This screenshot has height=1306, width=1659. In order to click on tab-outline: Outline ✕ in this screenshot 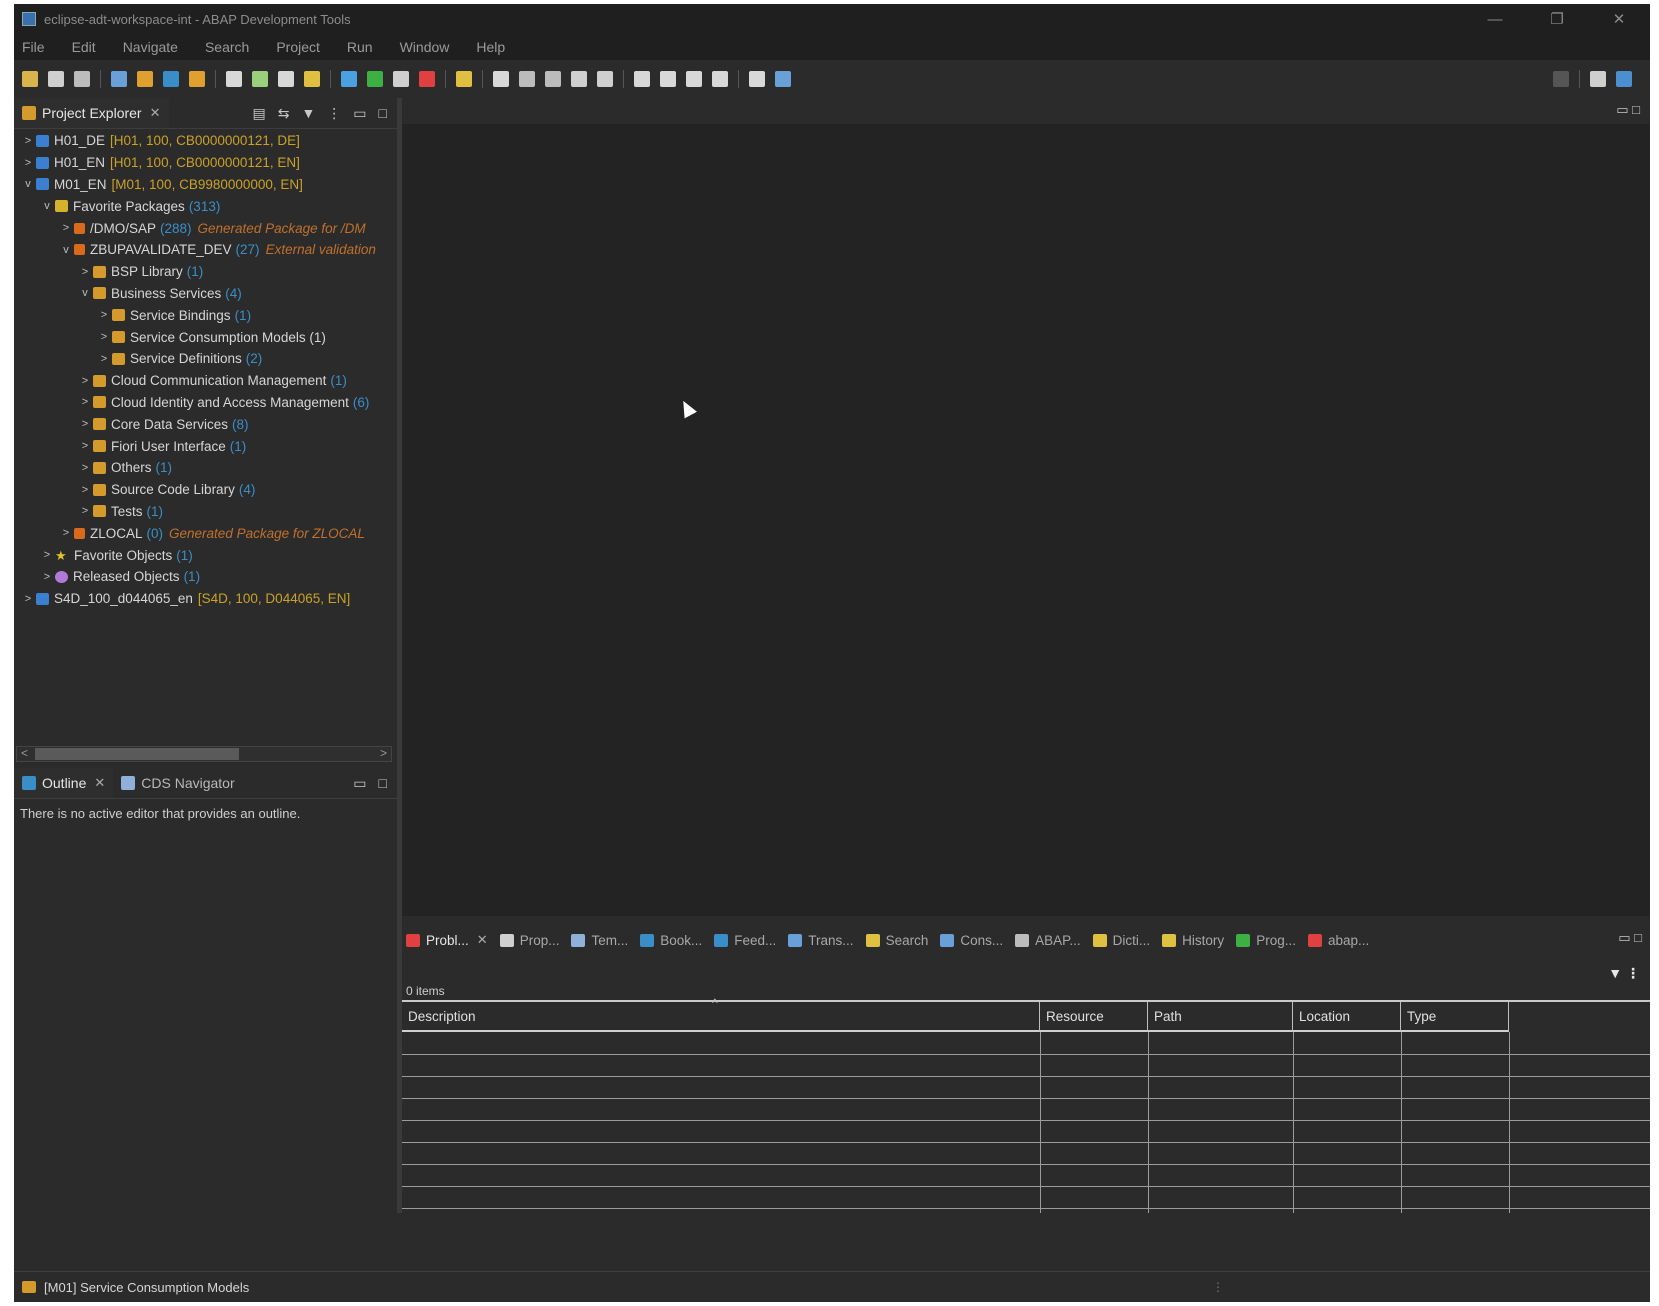, I will do `click(64, 783)`.